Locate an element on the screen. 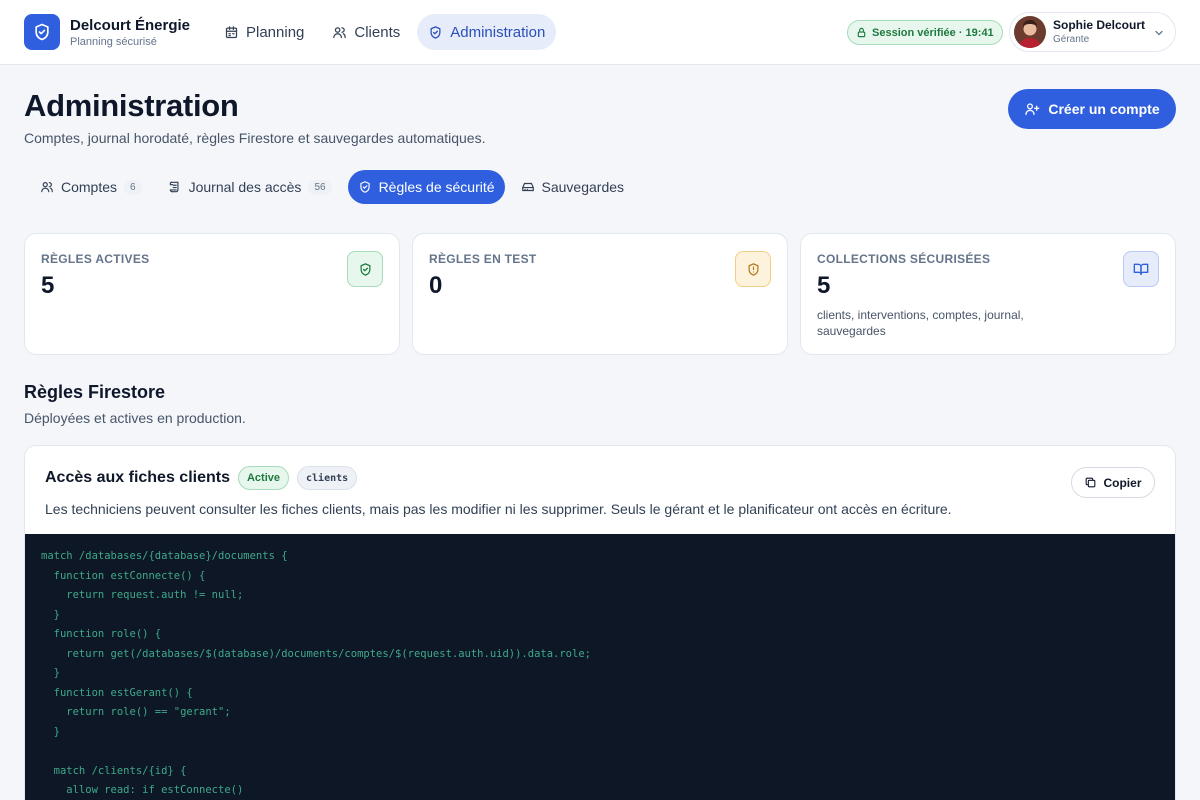  tab-journal-label: Journal des accès is located at coordinates (245, 187).